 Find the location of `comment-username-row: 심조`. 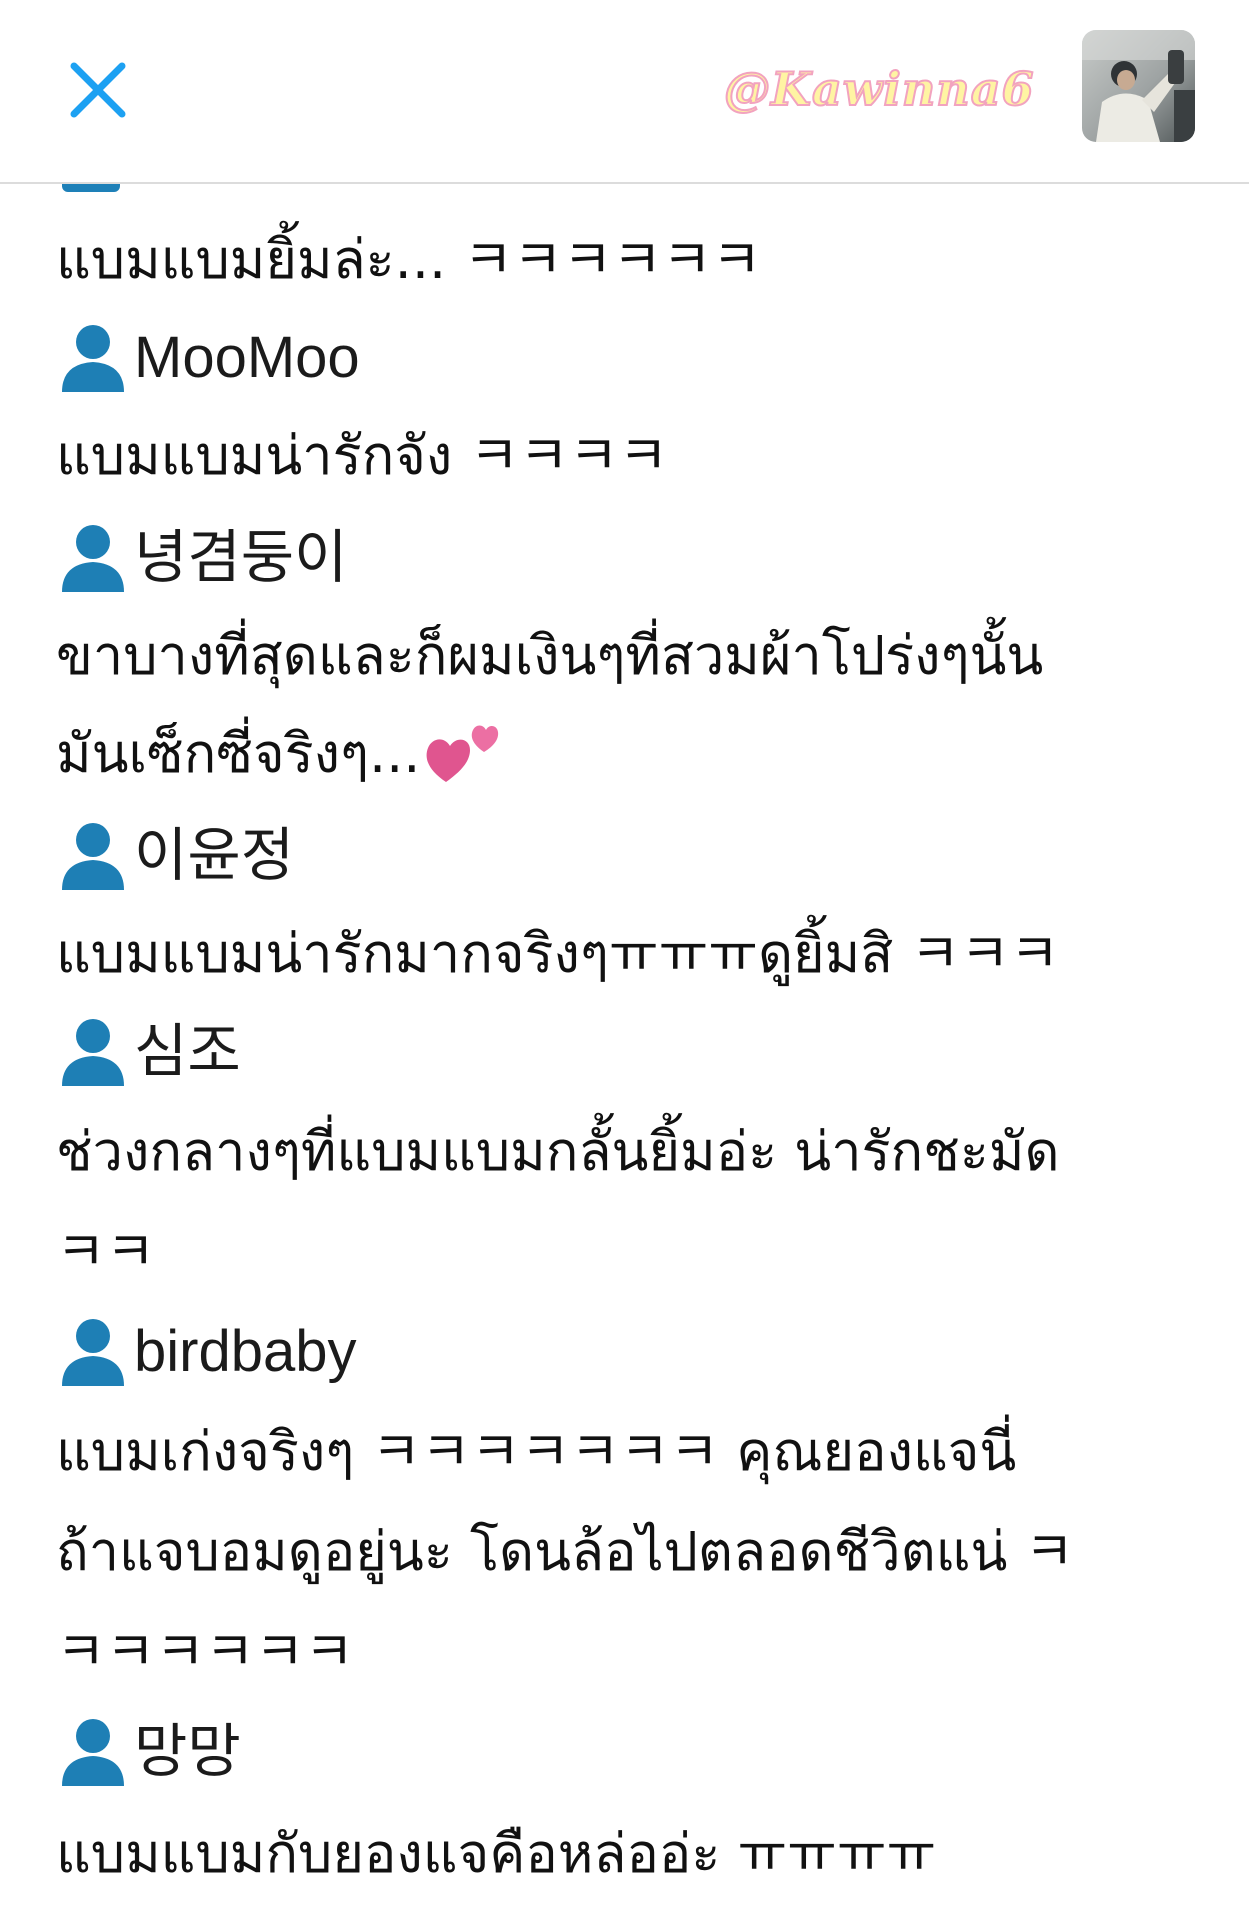

comment-username-row: 심조 is located at coordinates (150, 1052).